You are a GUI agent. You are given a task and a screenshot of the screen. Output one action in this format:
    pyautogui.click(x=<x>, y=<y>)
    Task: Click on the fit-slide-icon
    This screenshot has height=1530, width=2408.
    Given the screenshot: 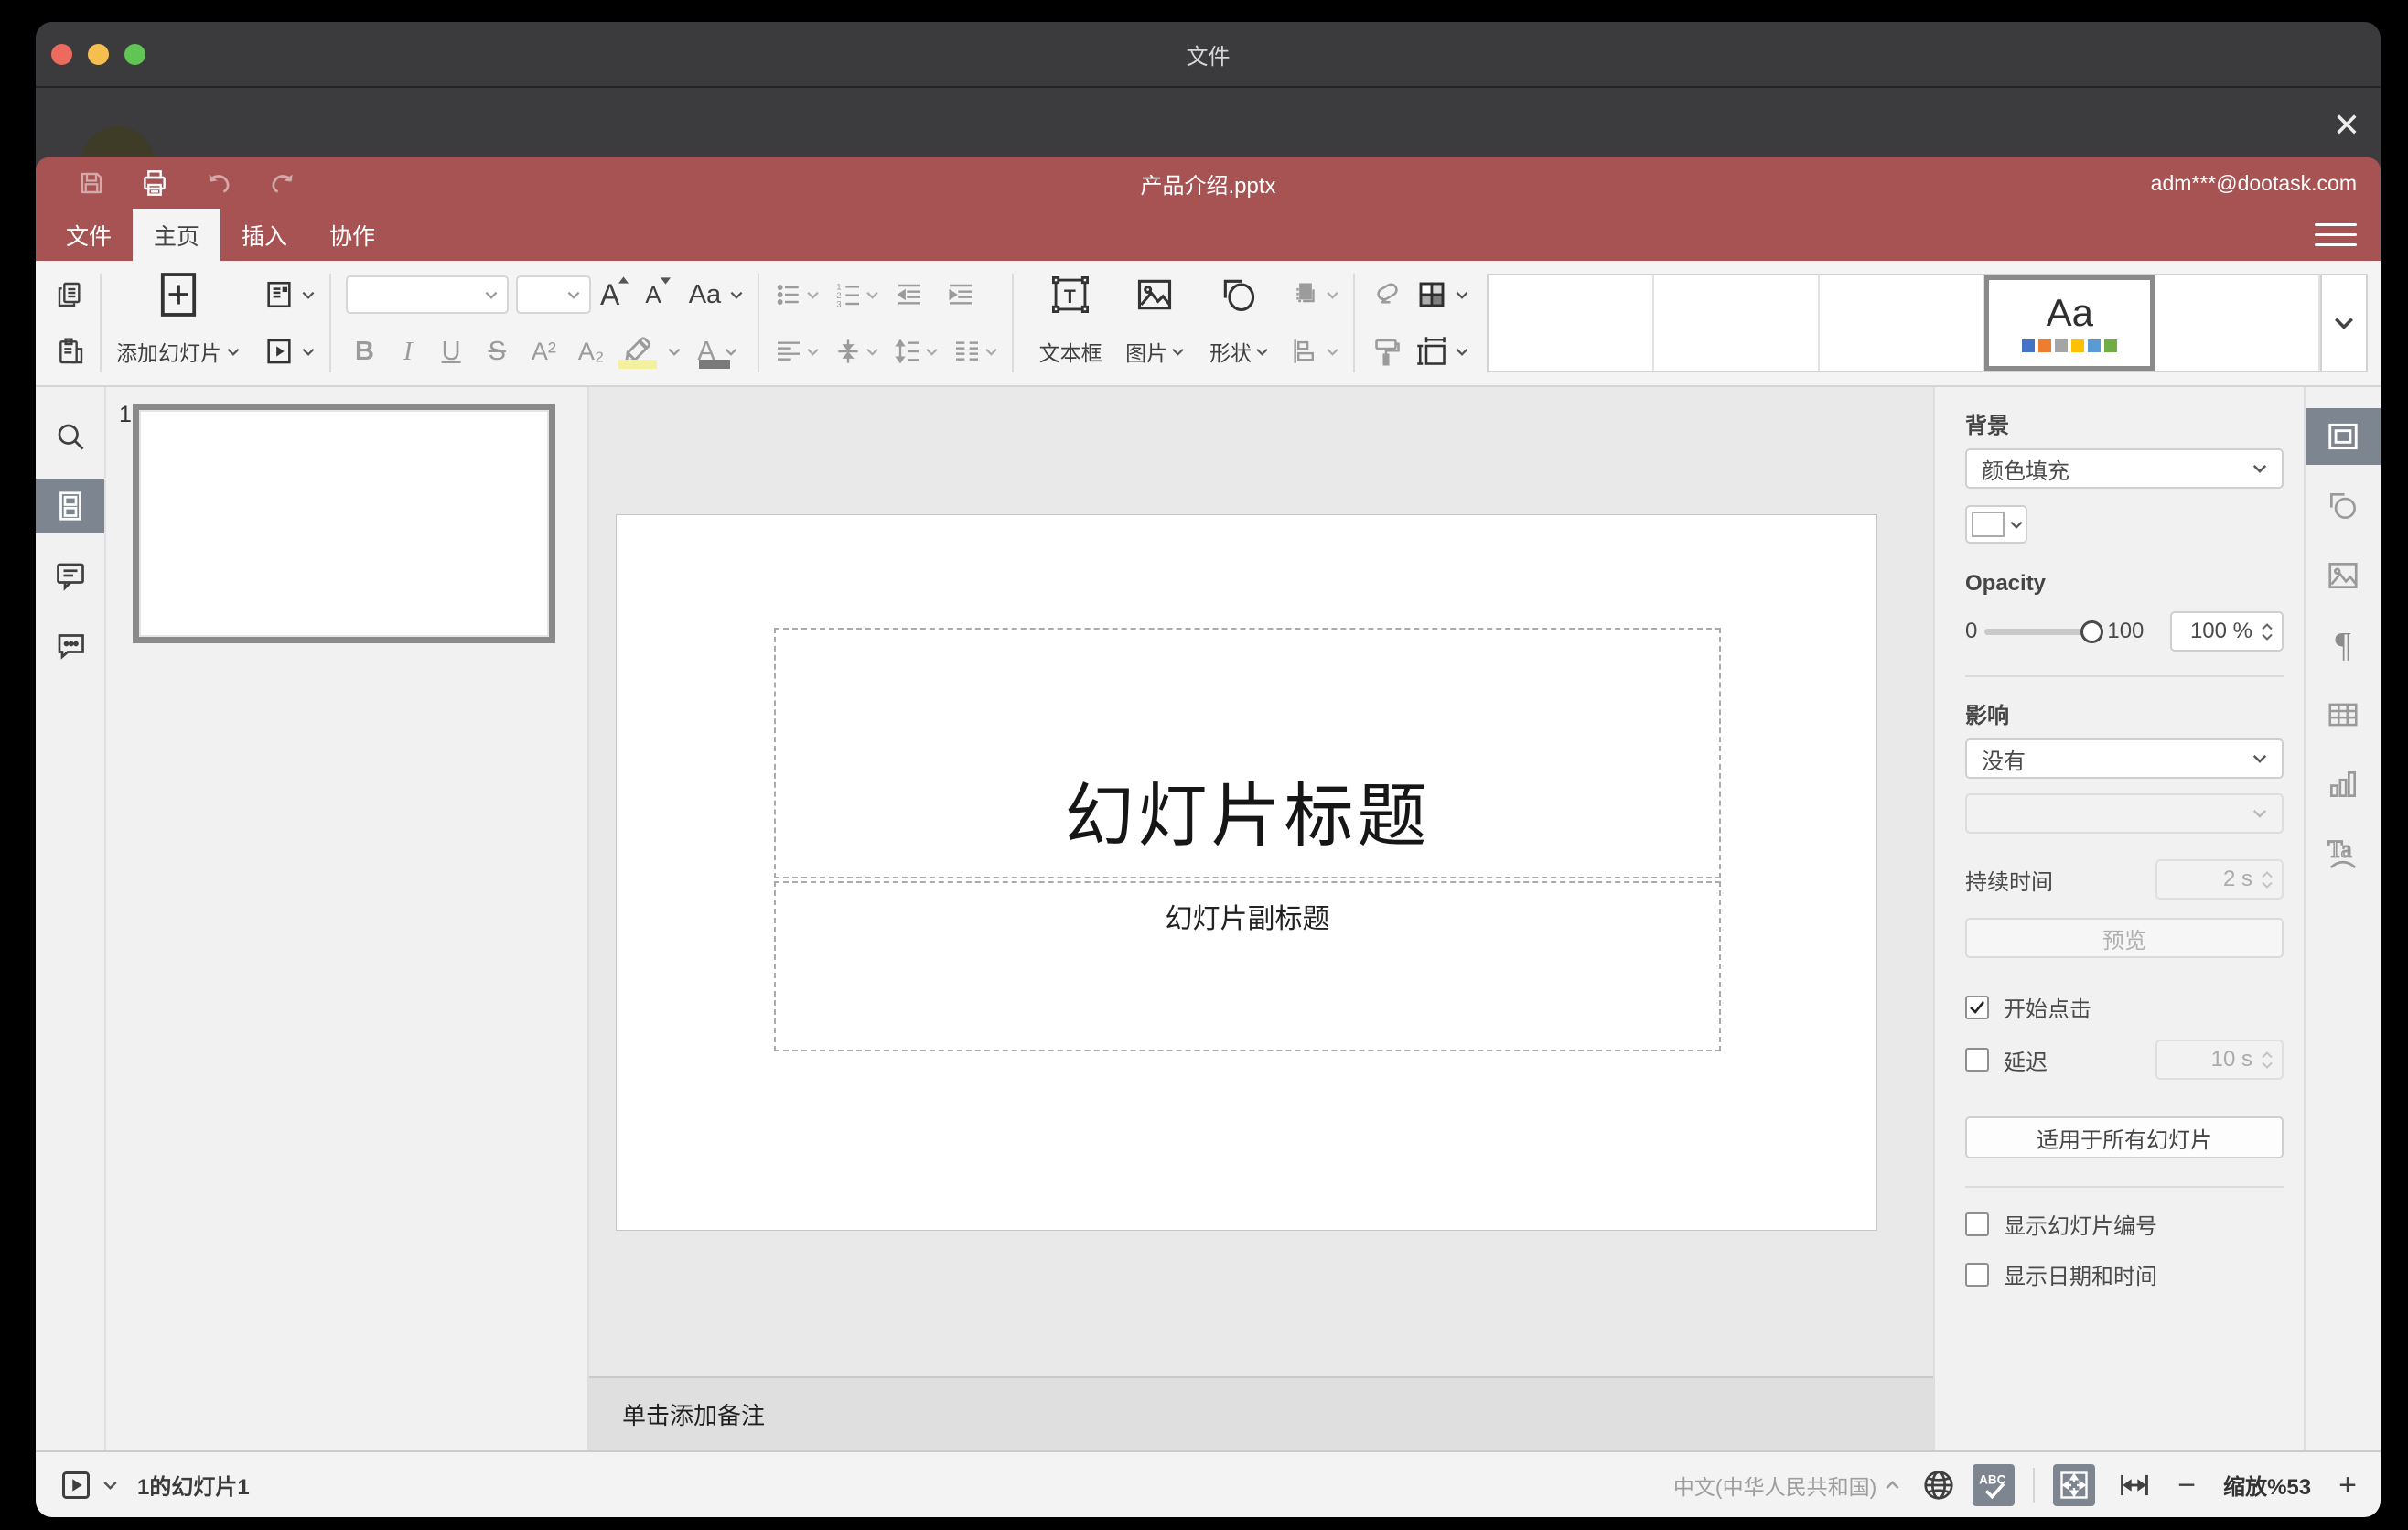 What is the action you would take?
    pyautogui.click(x=2074, y=1484)
    